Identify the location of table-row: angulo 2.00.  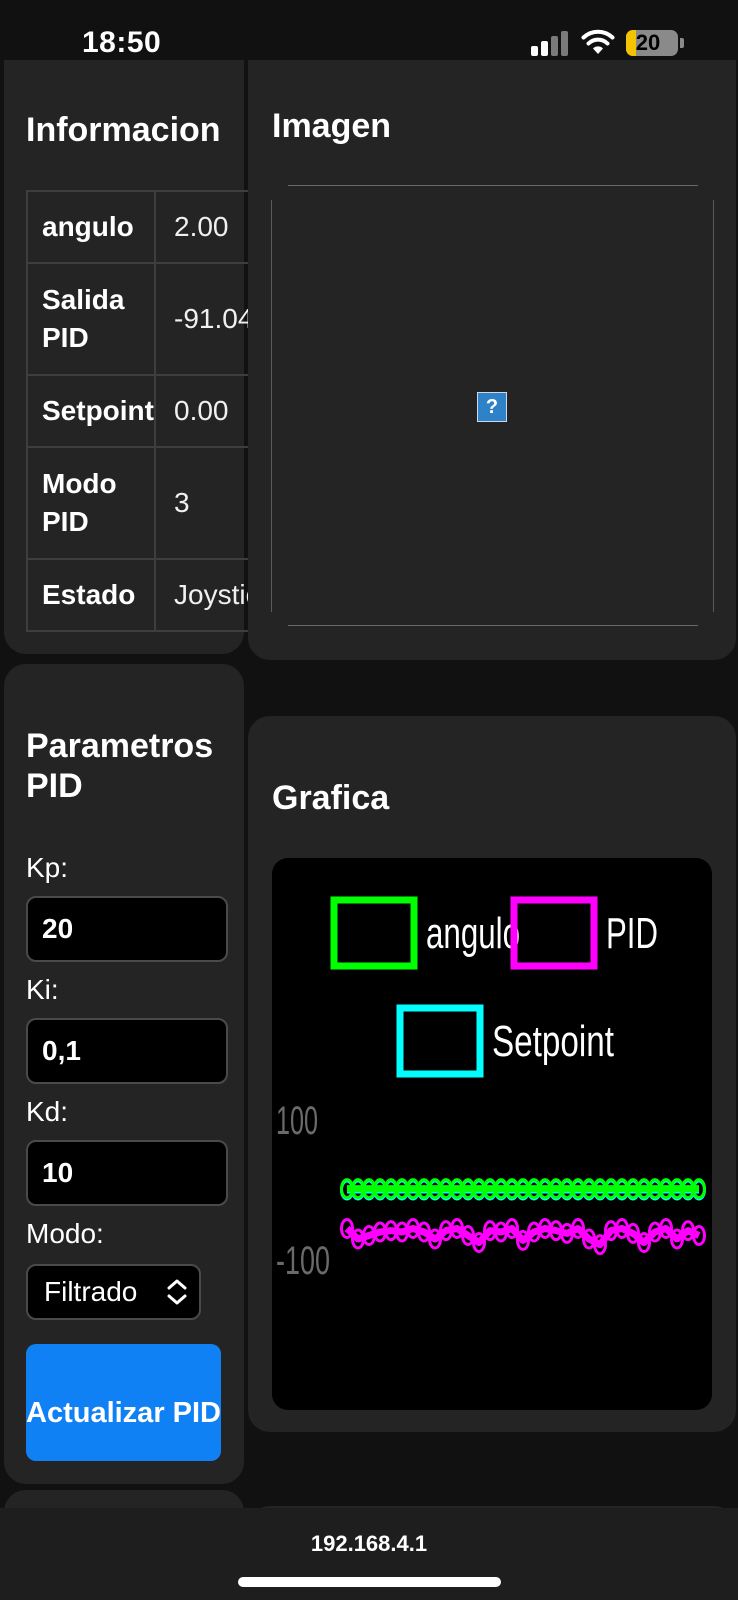
(151, 227).